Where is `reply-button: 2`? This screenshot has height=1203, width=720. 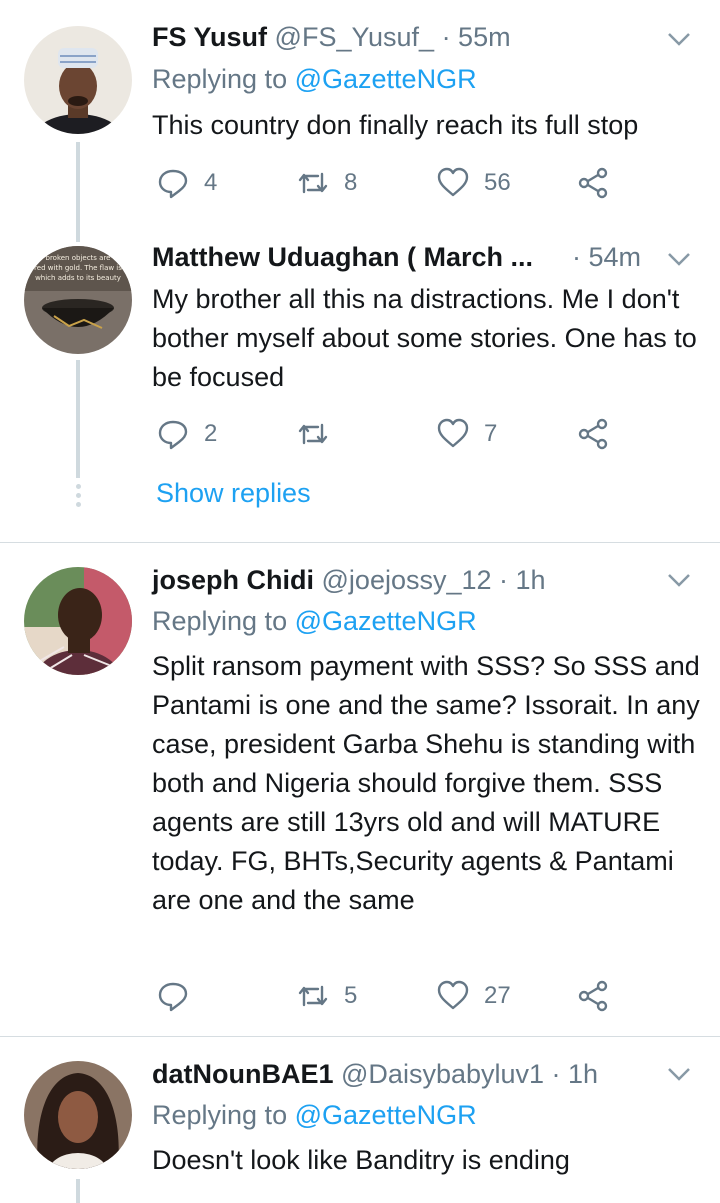
reply-button: 2 is located at coordinates (186, 434).